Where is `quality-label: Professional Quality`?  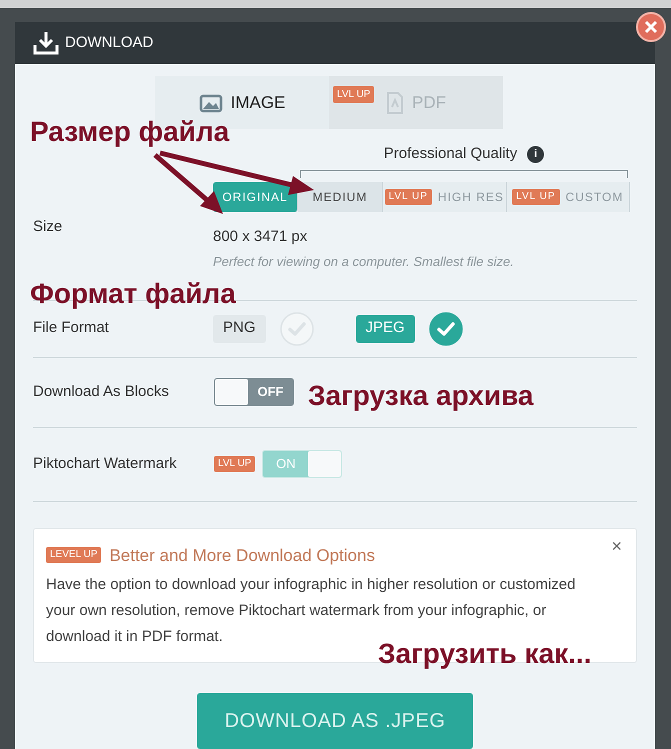 quality-label: Professional Quality is located at coordinates (451, 154).